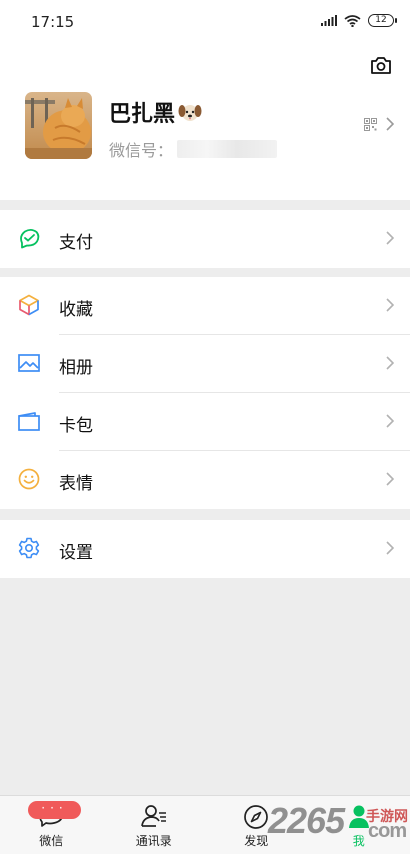  I want to click on gear-icon, so click(29, 548).